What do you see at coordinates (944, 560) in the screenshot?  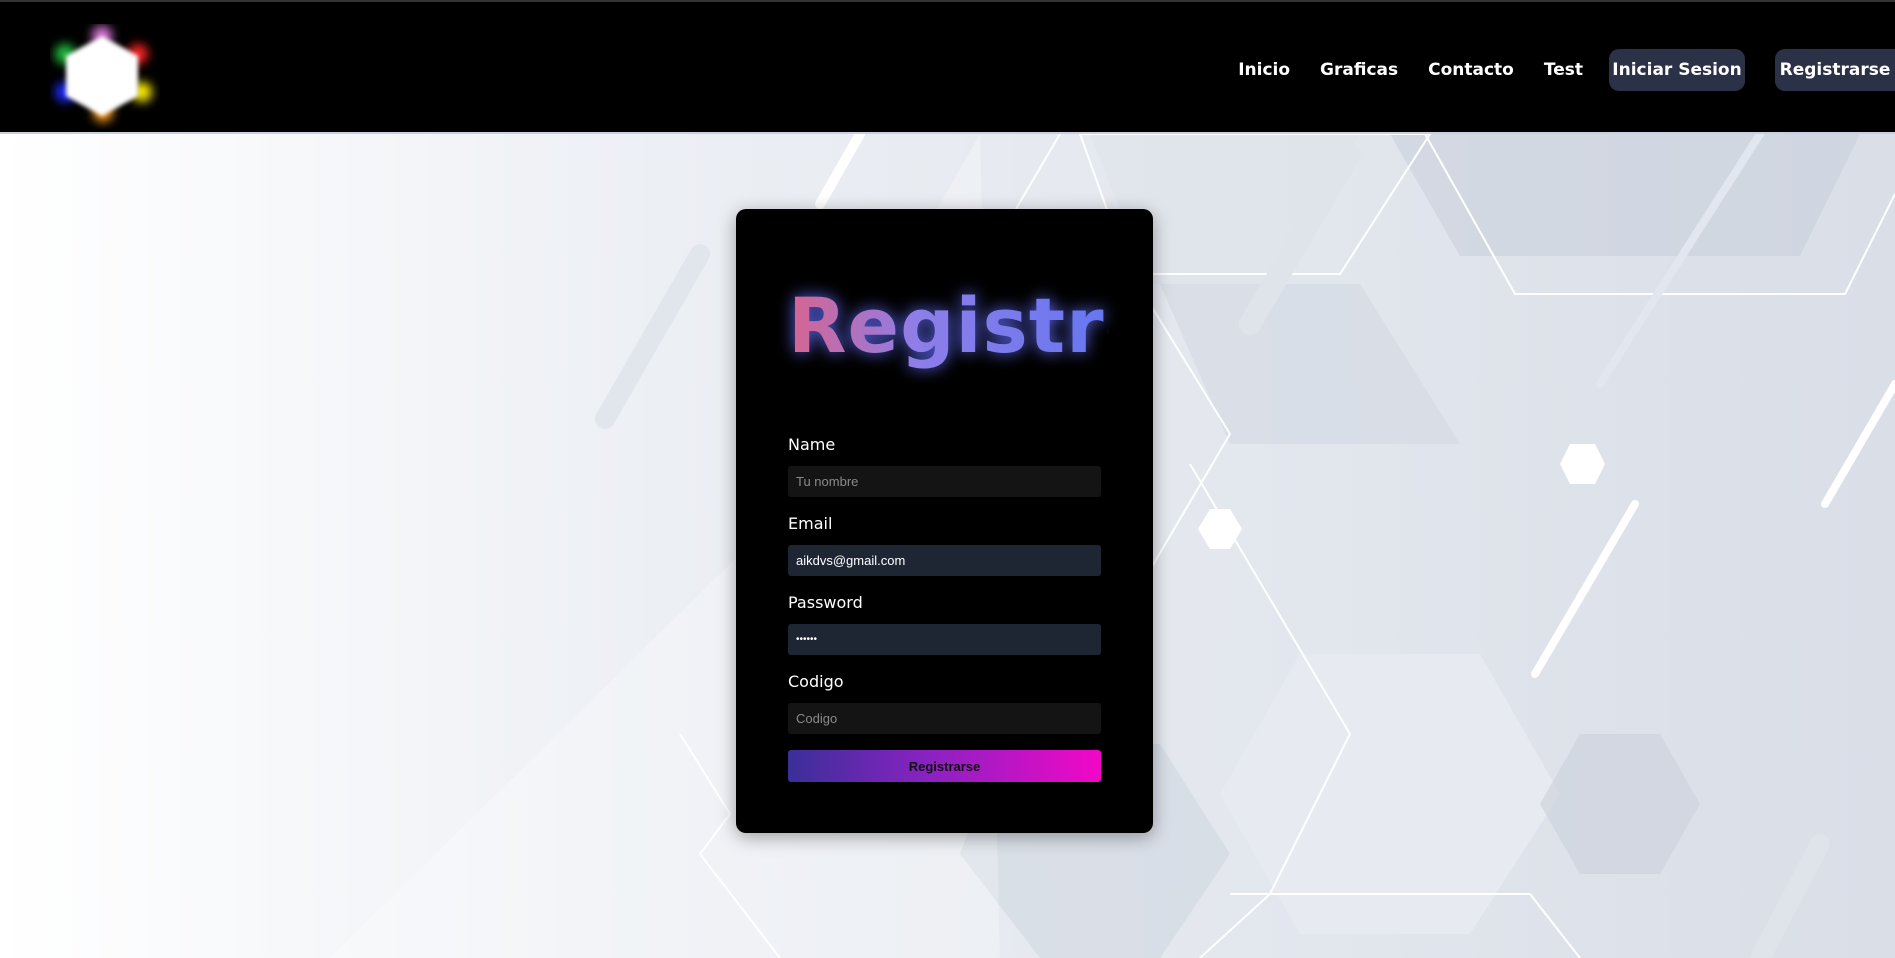 I see `email-input` at bounding box center [944, 560].